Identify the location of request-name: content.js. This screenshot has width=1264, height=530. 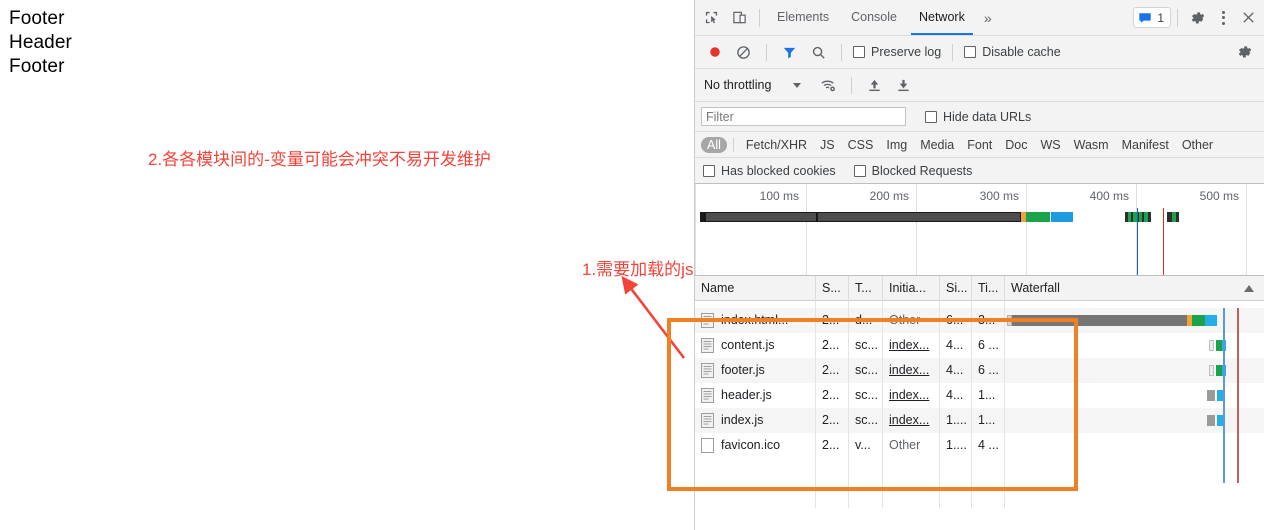
(748, 345).